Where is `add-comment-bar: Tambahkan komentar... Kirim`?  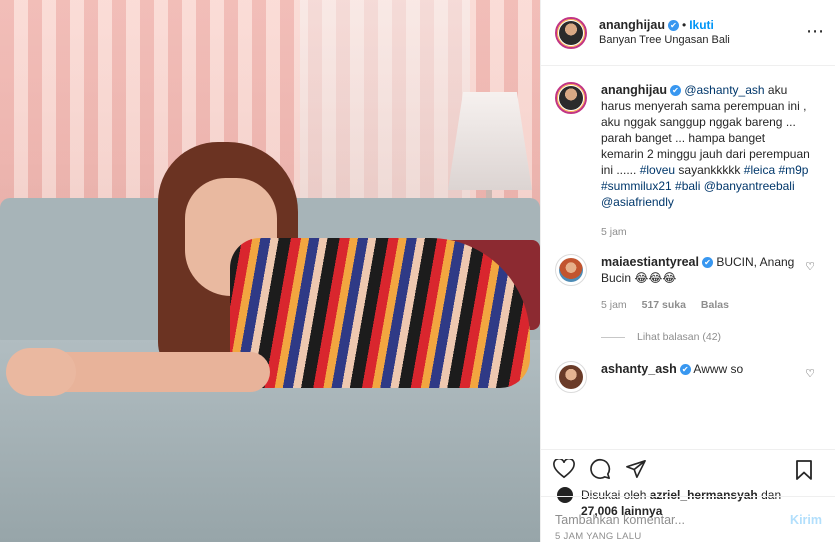 add-comment-bar: Tambahkan komentar... Kirim is located at coordinates (688, 519).